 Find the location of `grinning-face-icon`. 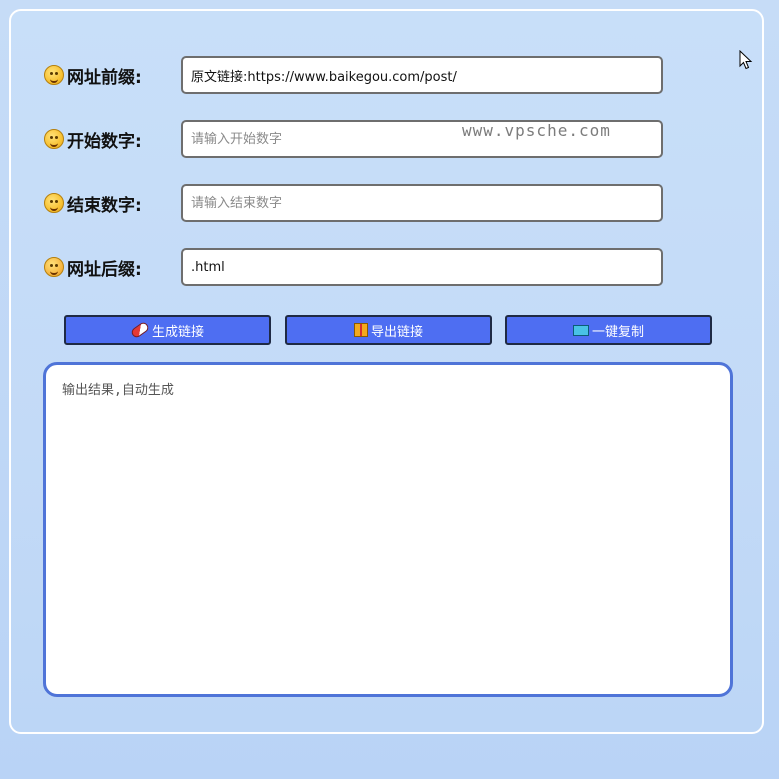

grinning-face-icon is located at coordinates (54, 75).